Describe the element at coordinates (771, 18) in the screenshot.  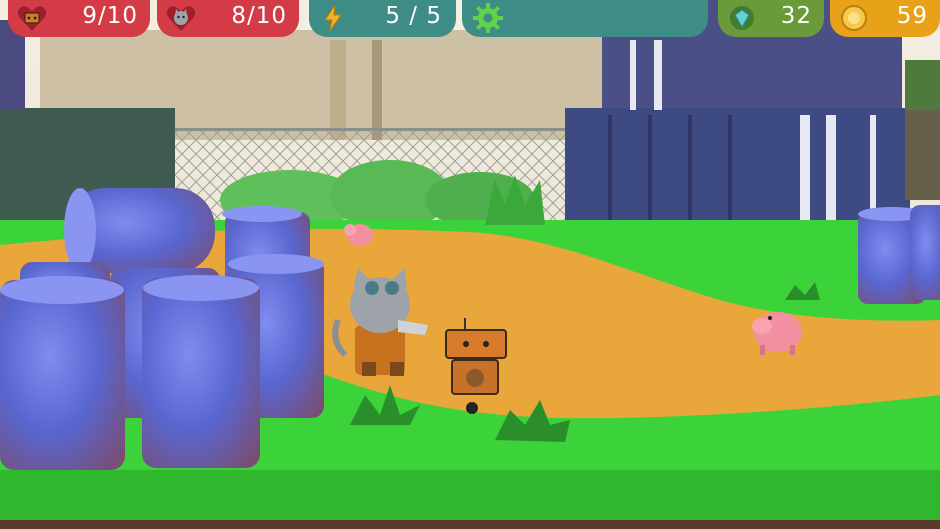
I see `gems-counter: 32` at that location.